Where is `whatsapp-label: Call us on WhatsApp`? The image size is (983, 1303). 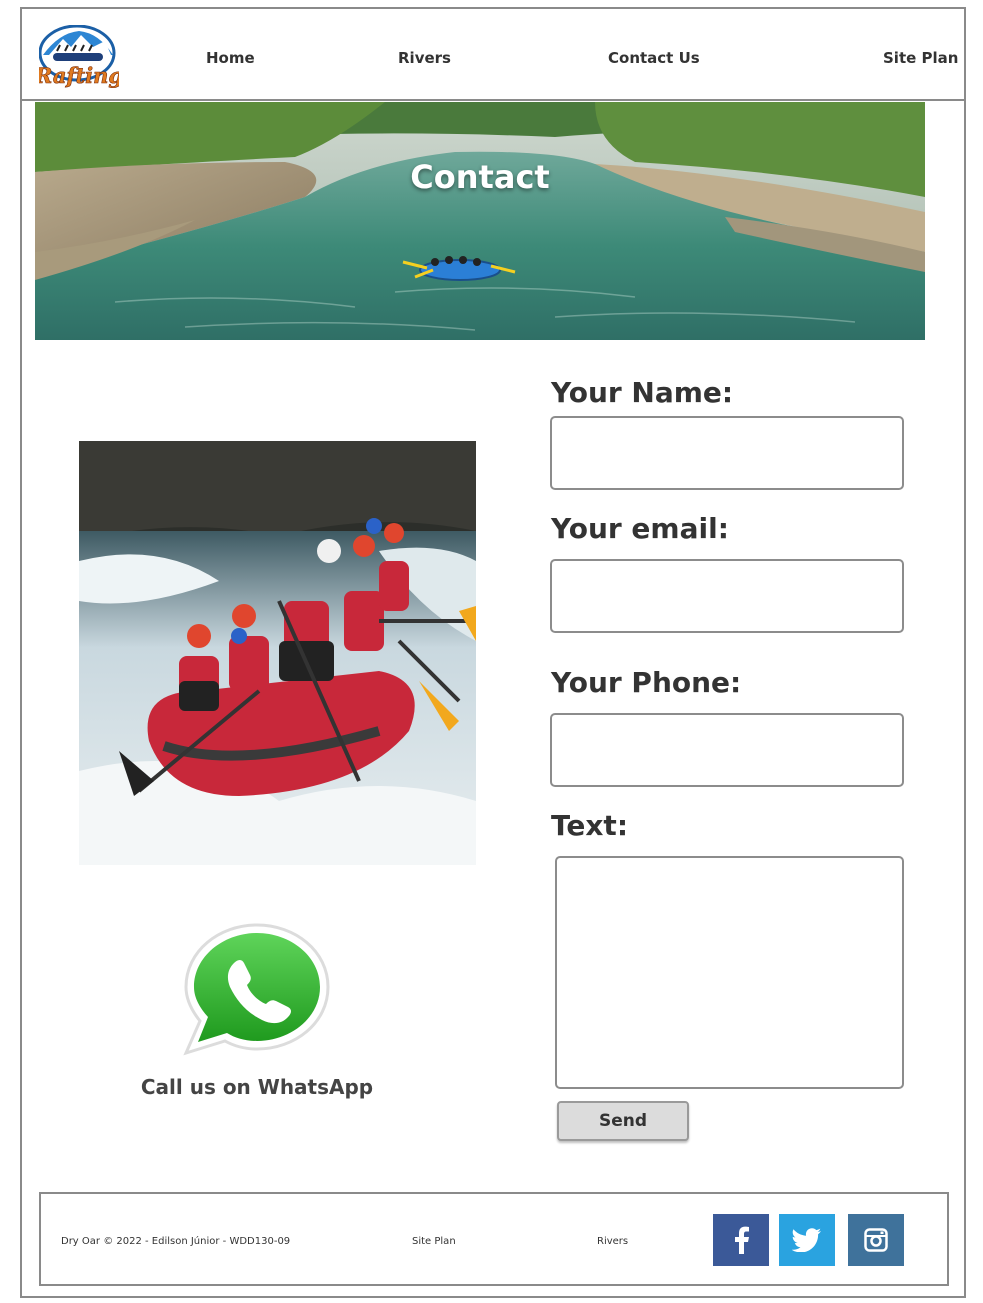
whatsapp-label: Call us on WhatsApp is located at coordinates (257, 1087).